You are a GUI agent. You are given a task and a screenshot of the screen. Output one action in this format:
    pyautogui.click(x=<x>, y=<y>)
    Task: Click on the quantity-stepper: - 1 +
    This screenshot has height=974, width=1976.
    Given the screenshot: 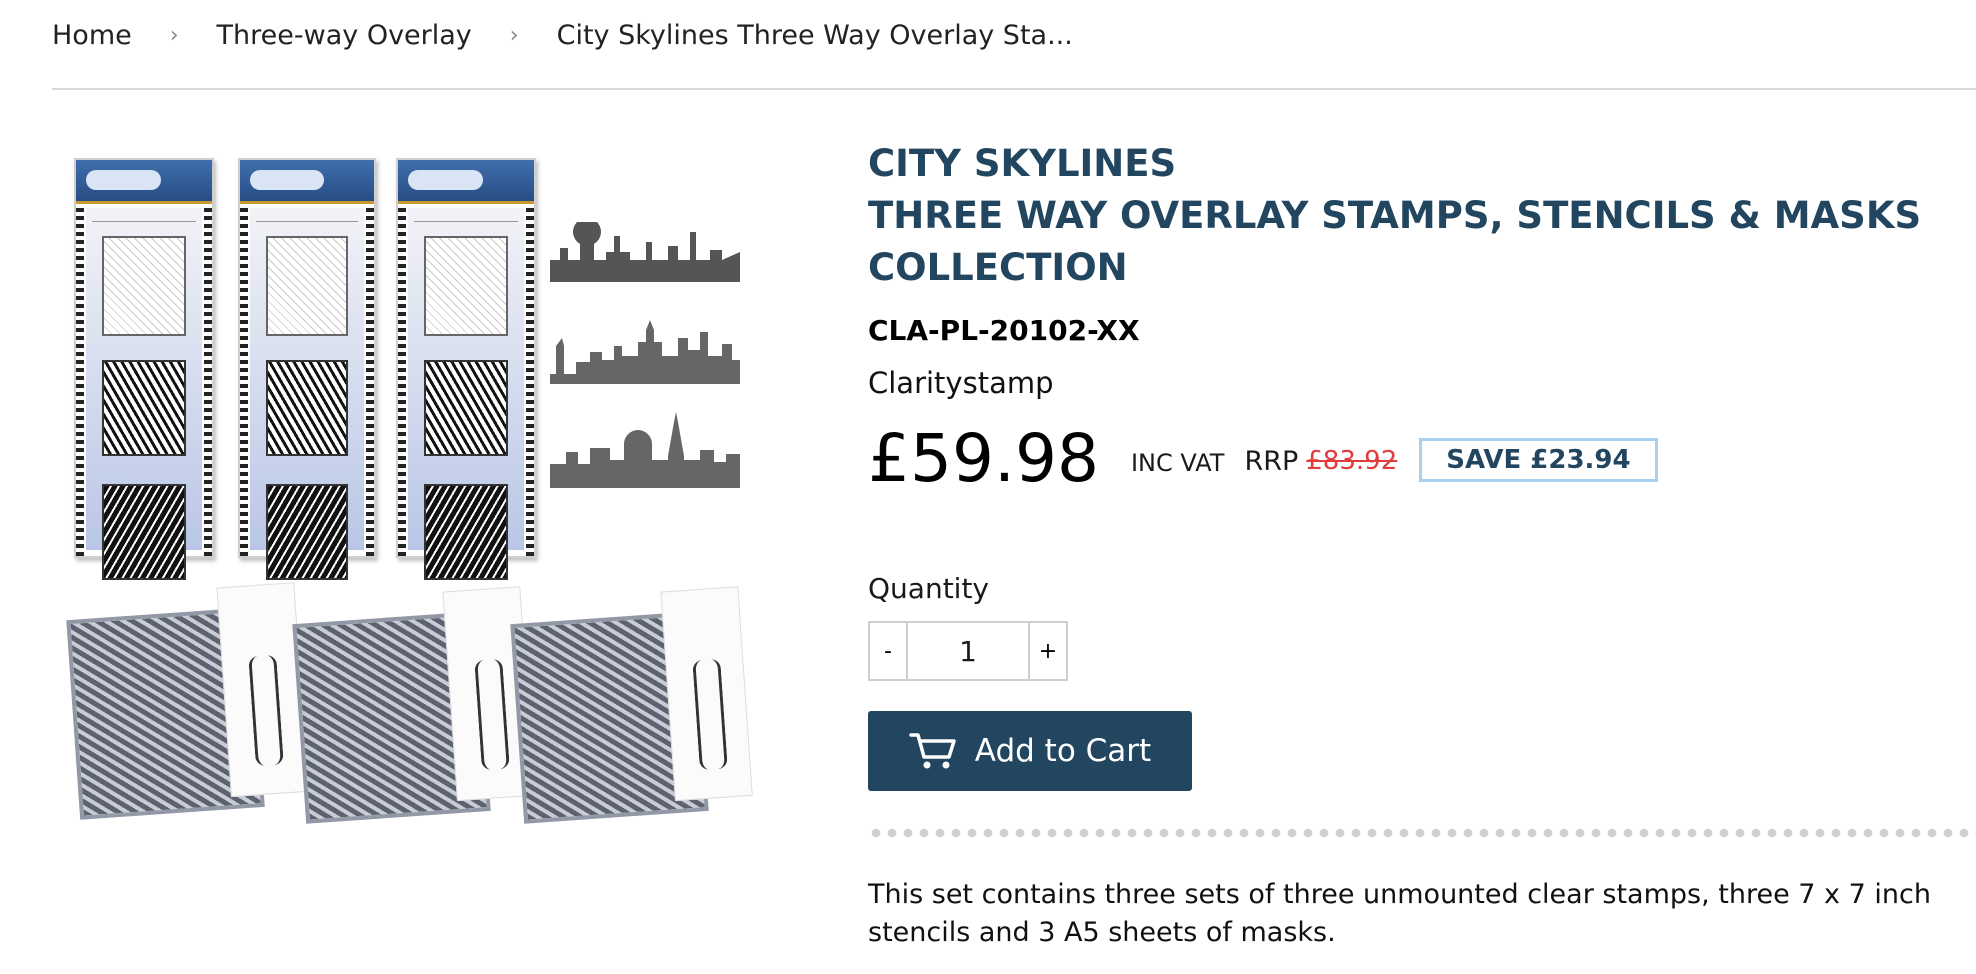 What is the action you would take?
    pyautogui.click(x=968, y=651)
    